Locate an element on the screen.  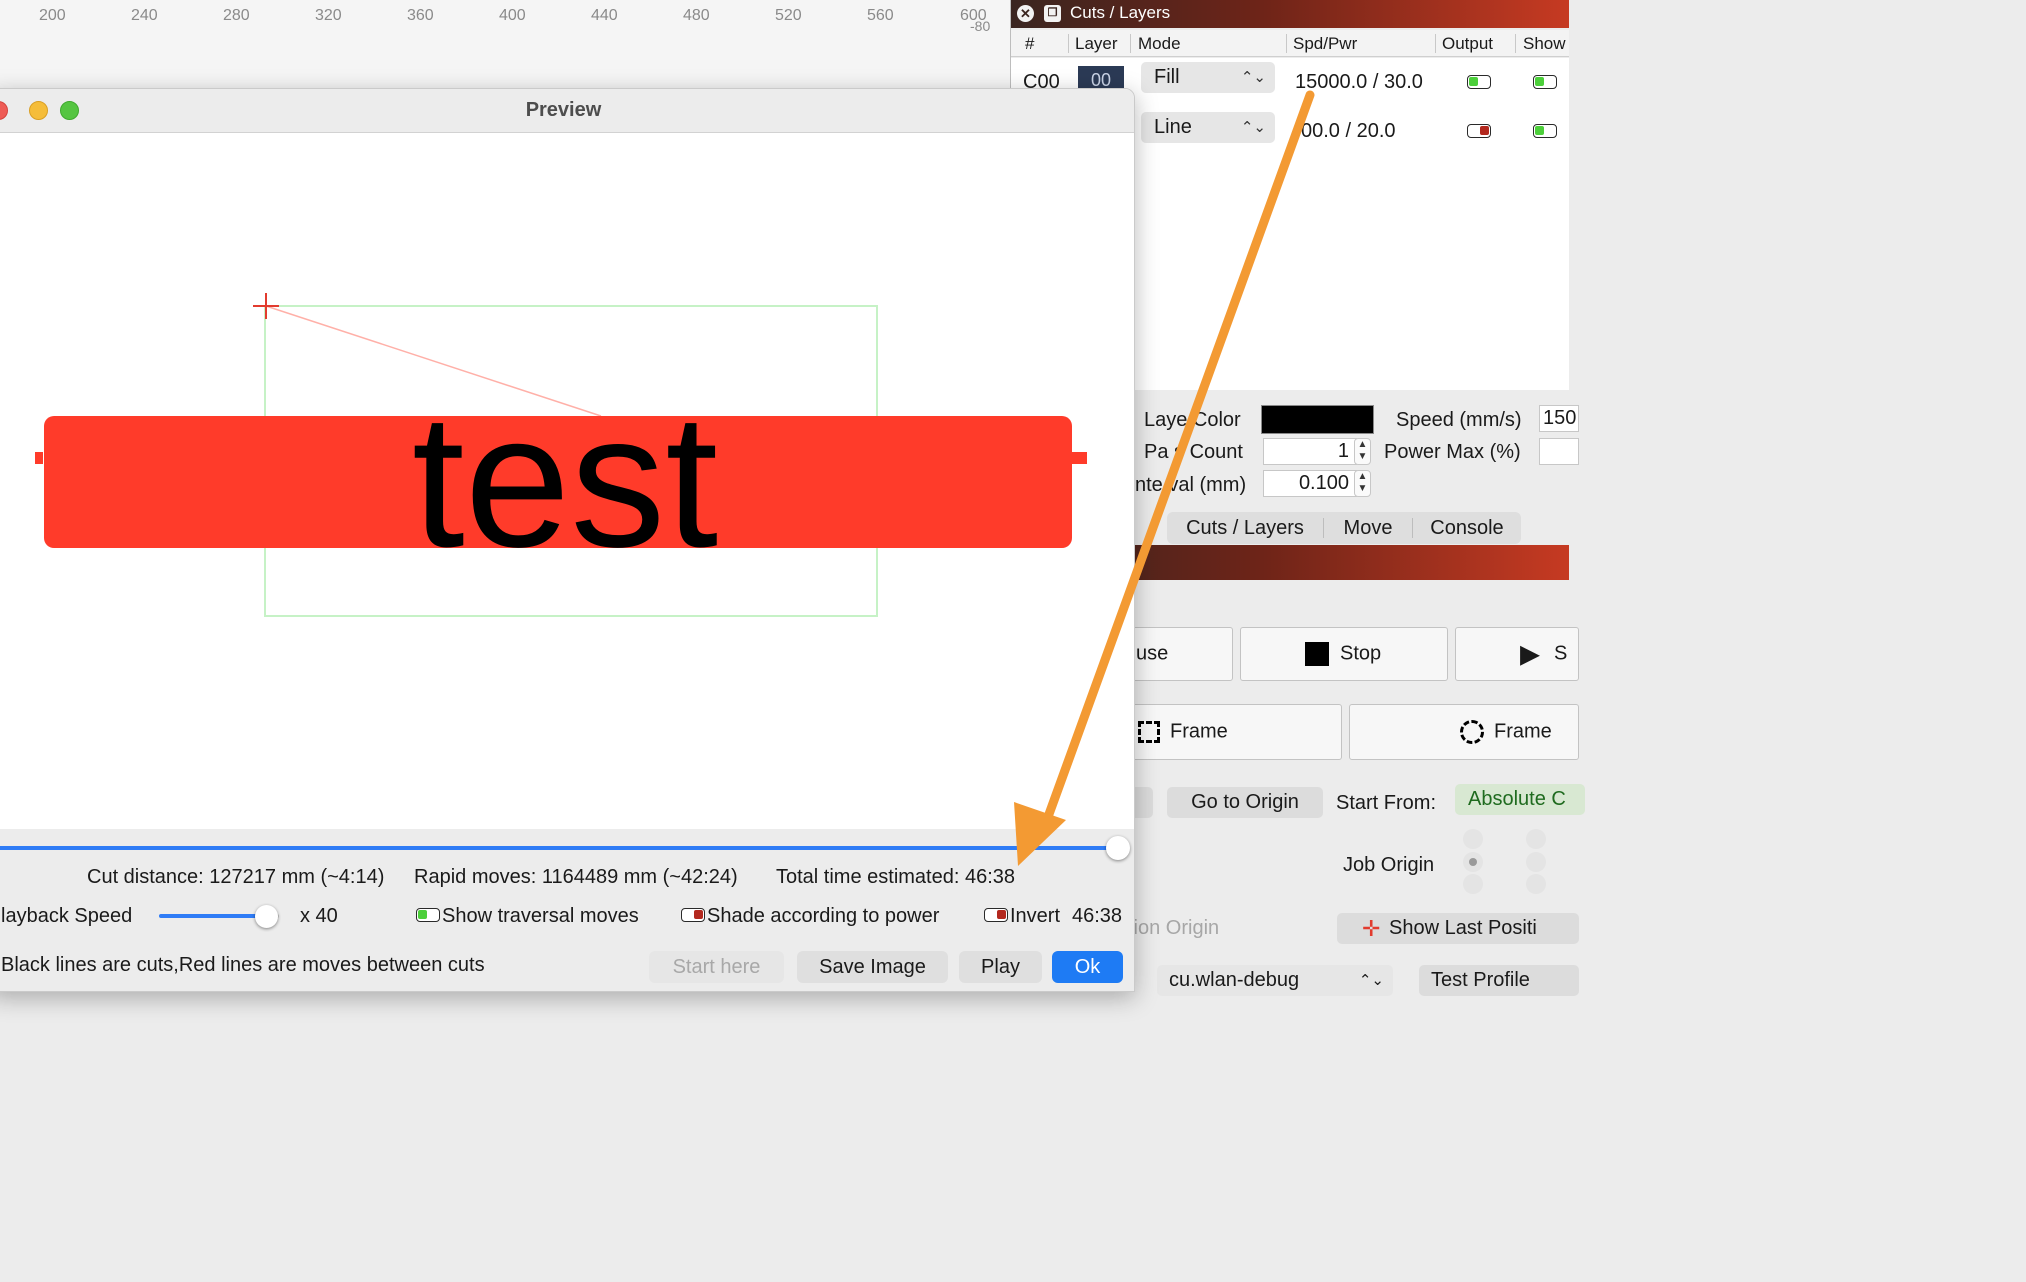
show-last-position-button: ✛ Show Last Positi is located at coordinates (1458, 928).